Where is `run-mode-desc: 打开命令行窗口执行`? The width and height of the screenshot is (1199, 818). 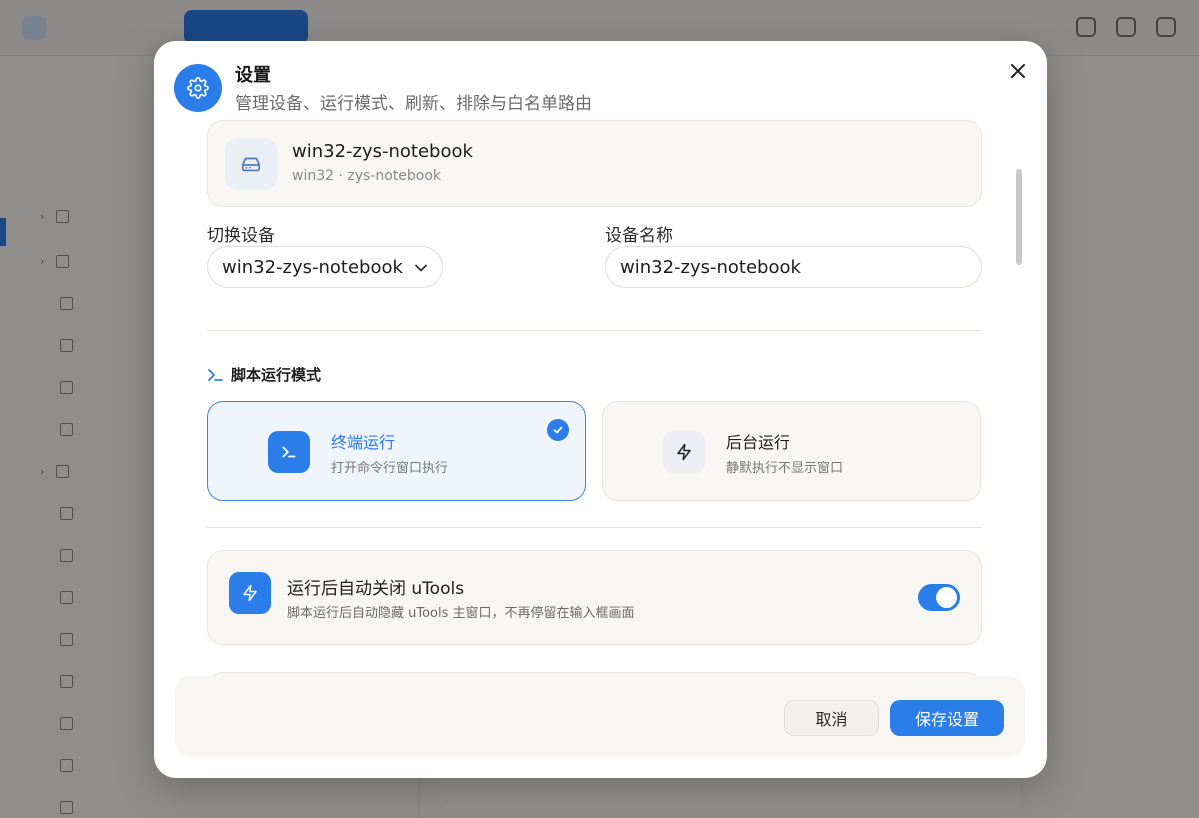
run-mode-desc: 打开命令行窗口执行 is located at coordinates (390, 468).